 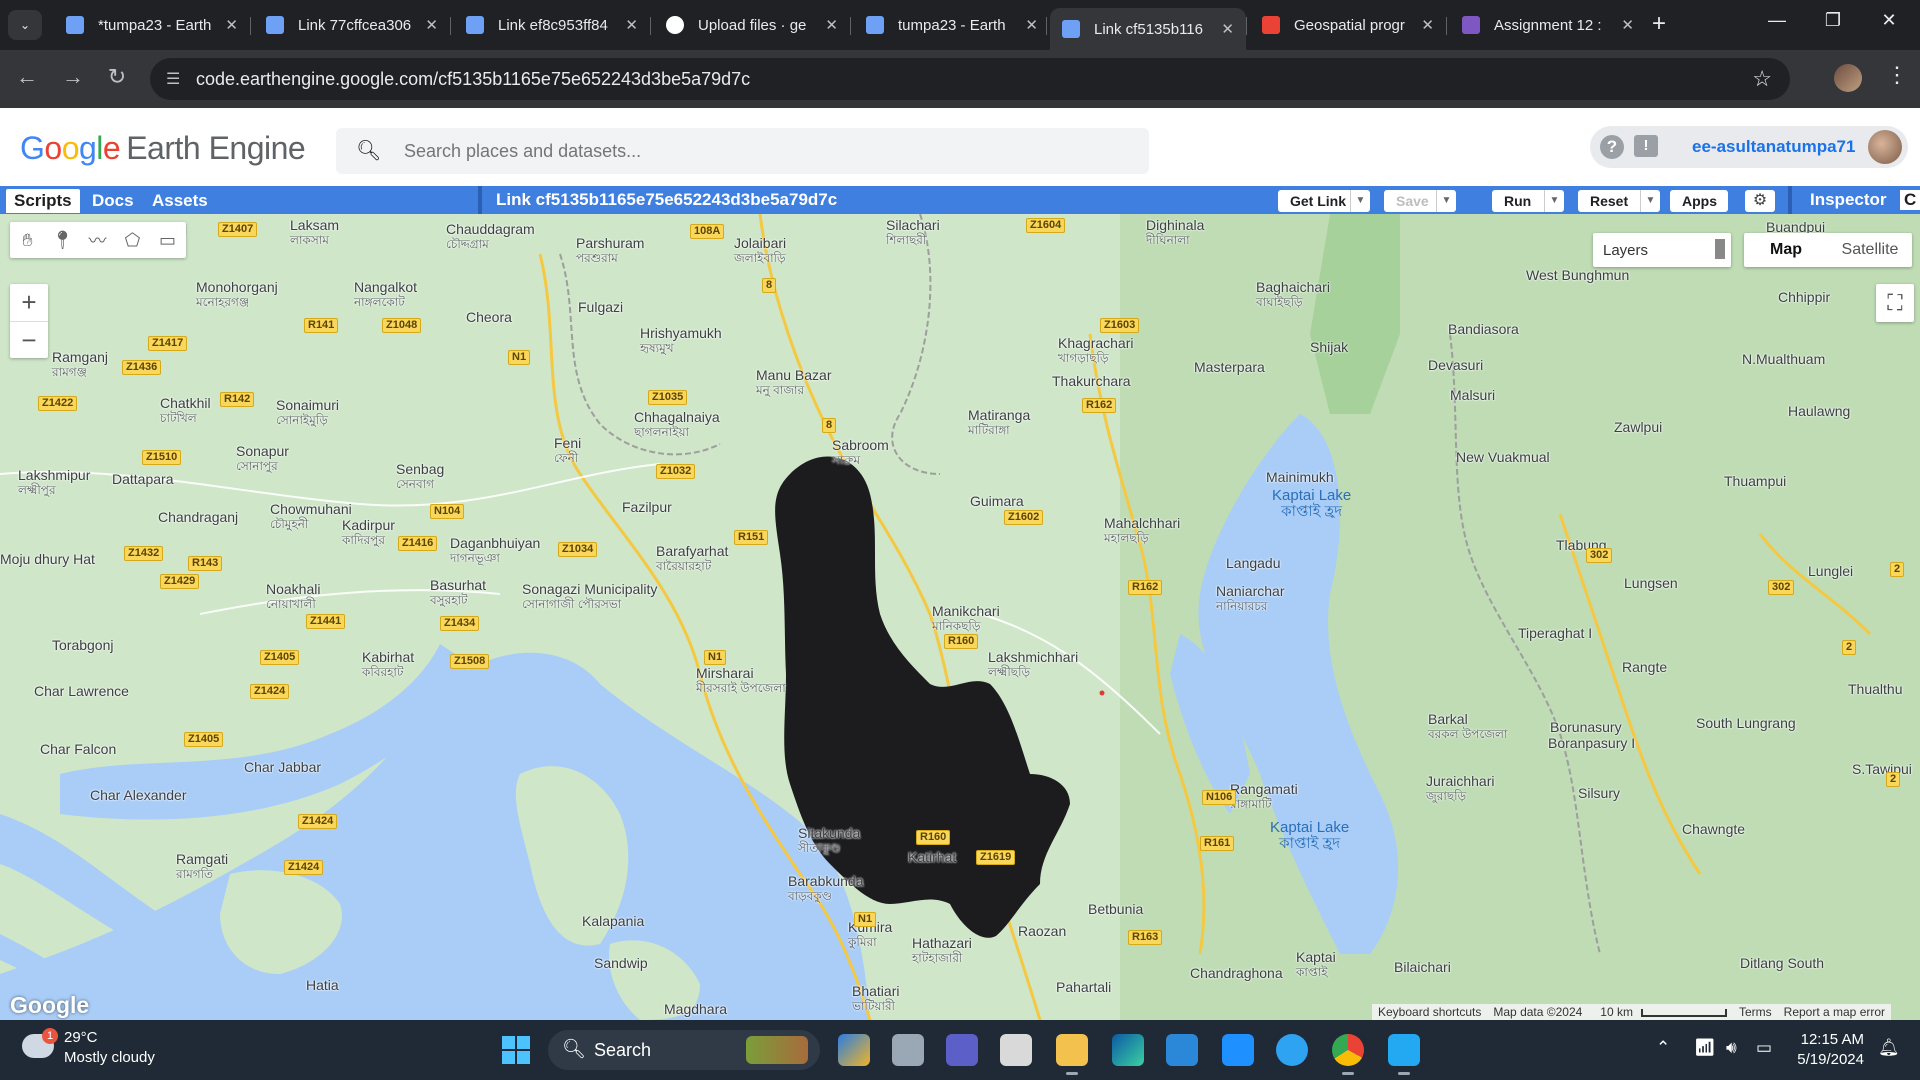 I want to click on draw-rectangle-icon: ▭, so click(x=167, y=240).